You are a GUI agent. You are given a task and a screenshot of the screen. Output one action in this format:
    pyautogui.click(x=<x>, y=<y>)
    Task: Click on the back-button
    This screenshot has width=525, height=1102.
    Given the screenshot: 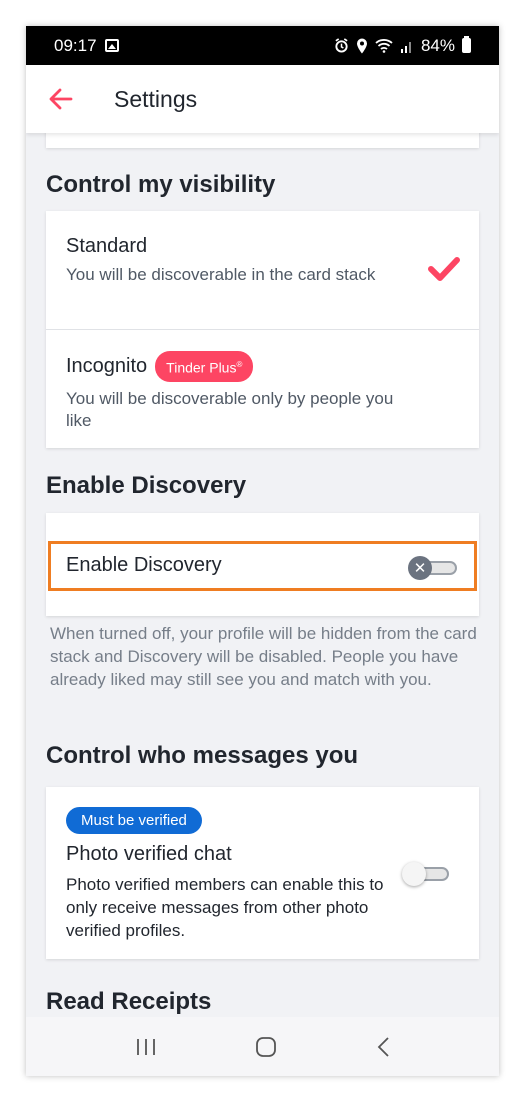 What is the action you would take?
    pyautogui.click(x=61, y=99)
    